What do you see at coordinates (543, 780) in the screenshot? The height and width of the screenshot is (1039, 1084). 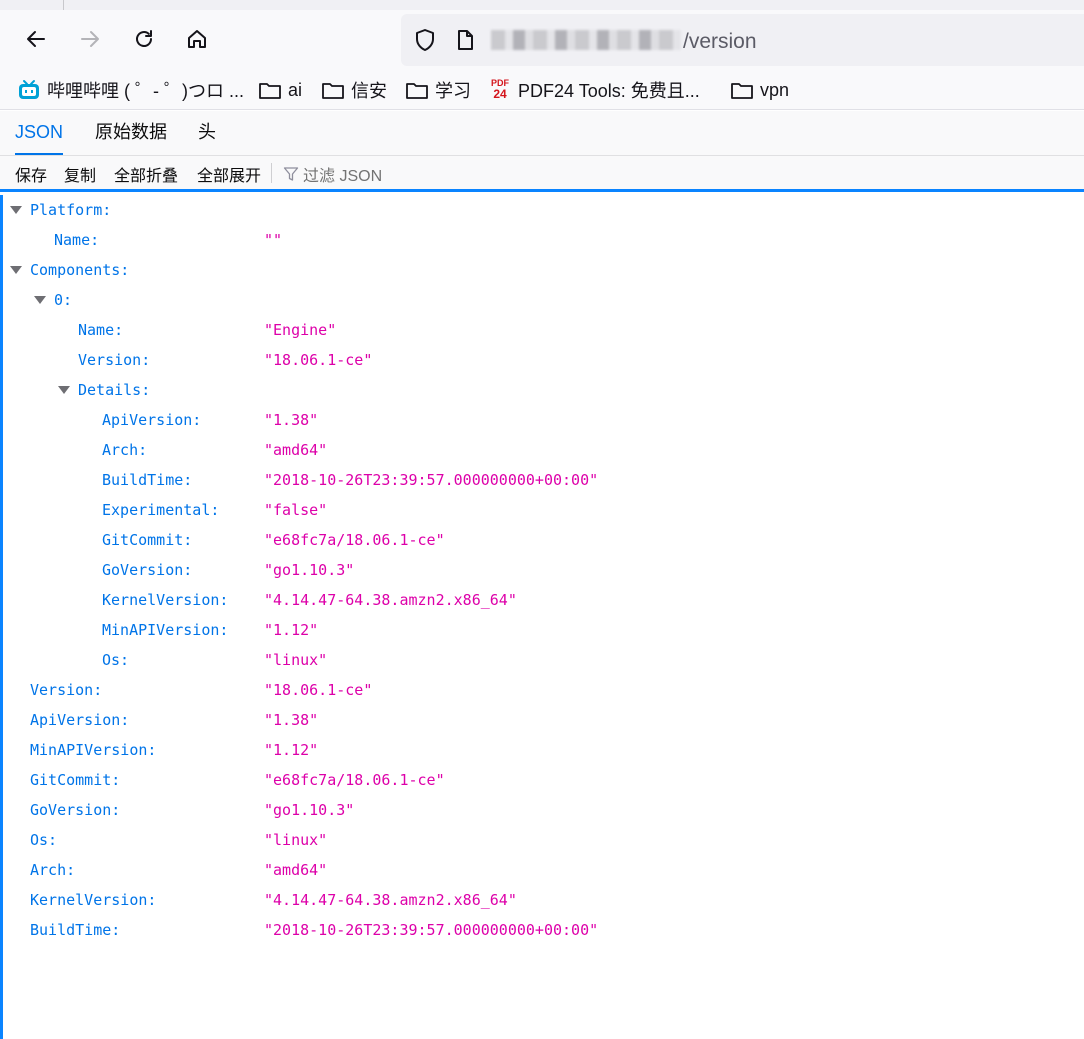 I see `json-row: GitCommit: "e68fc7a/18.06.1-ce"` at bounding box center [543, 780].